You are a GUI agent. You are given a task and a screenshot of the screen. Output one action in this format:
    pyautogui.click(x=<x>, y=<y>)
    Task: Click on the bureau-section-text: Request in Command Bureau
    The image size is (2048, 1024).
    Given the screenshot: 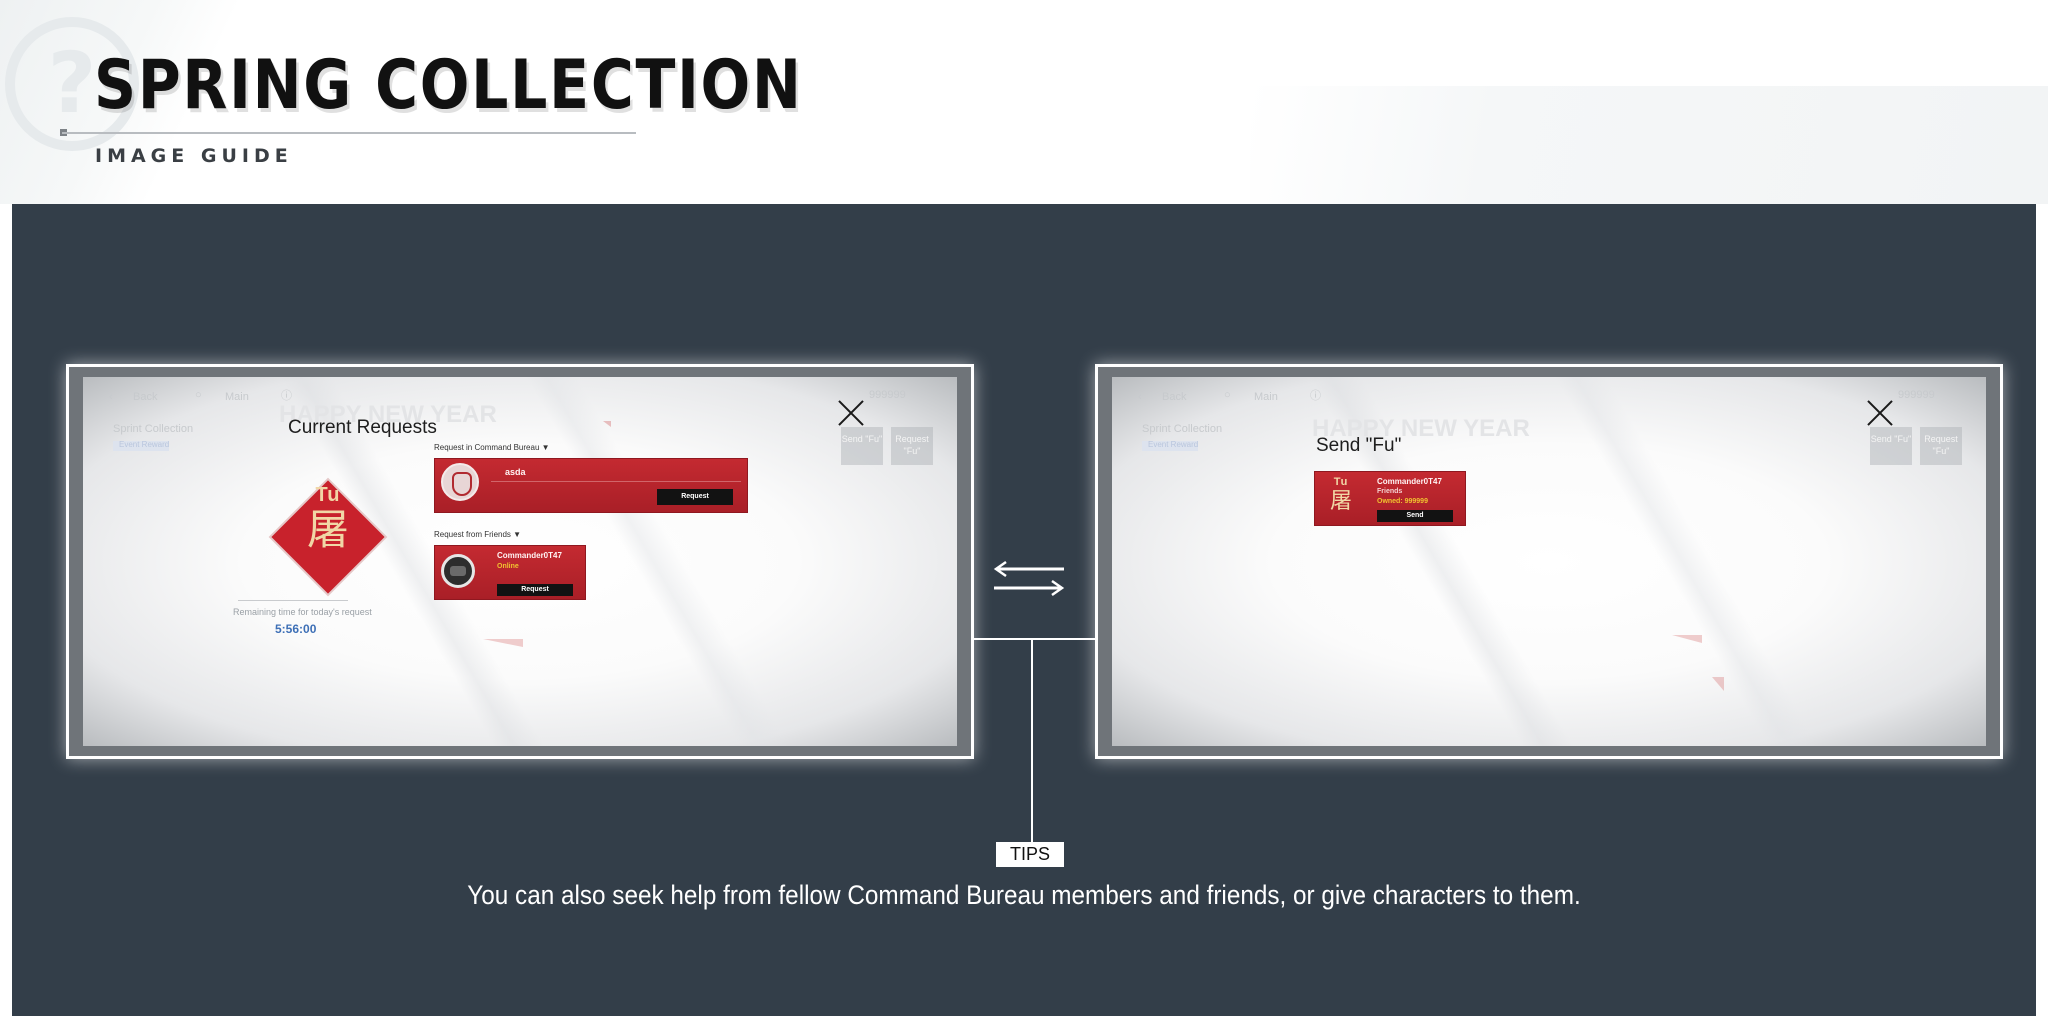 What is the action you would take?
    pyautogui.click(x=487, y=447)
    